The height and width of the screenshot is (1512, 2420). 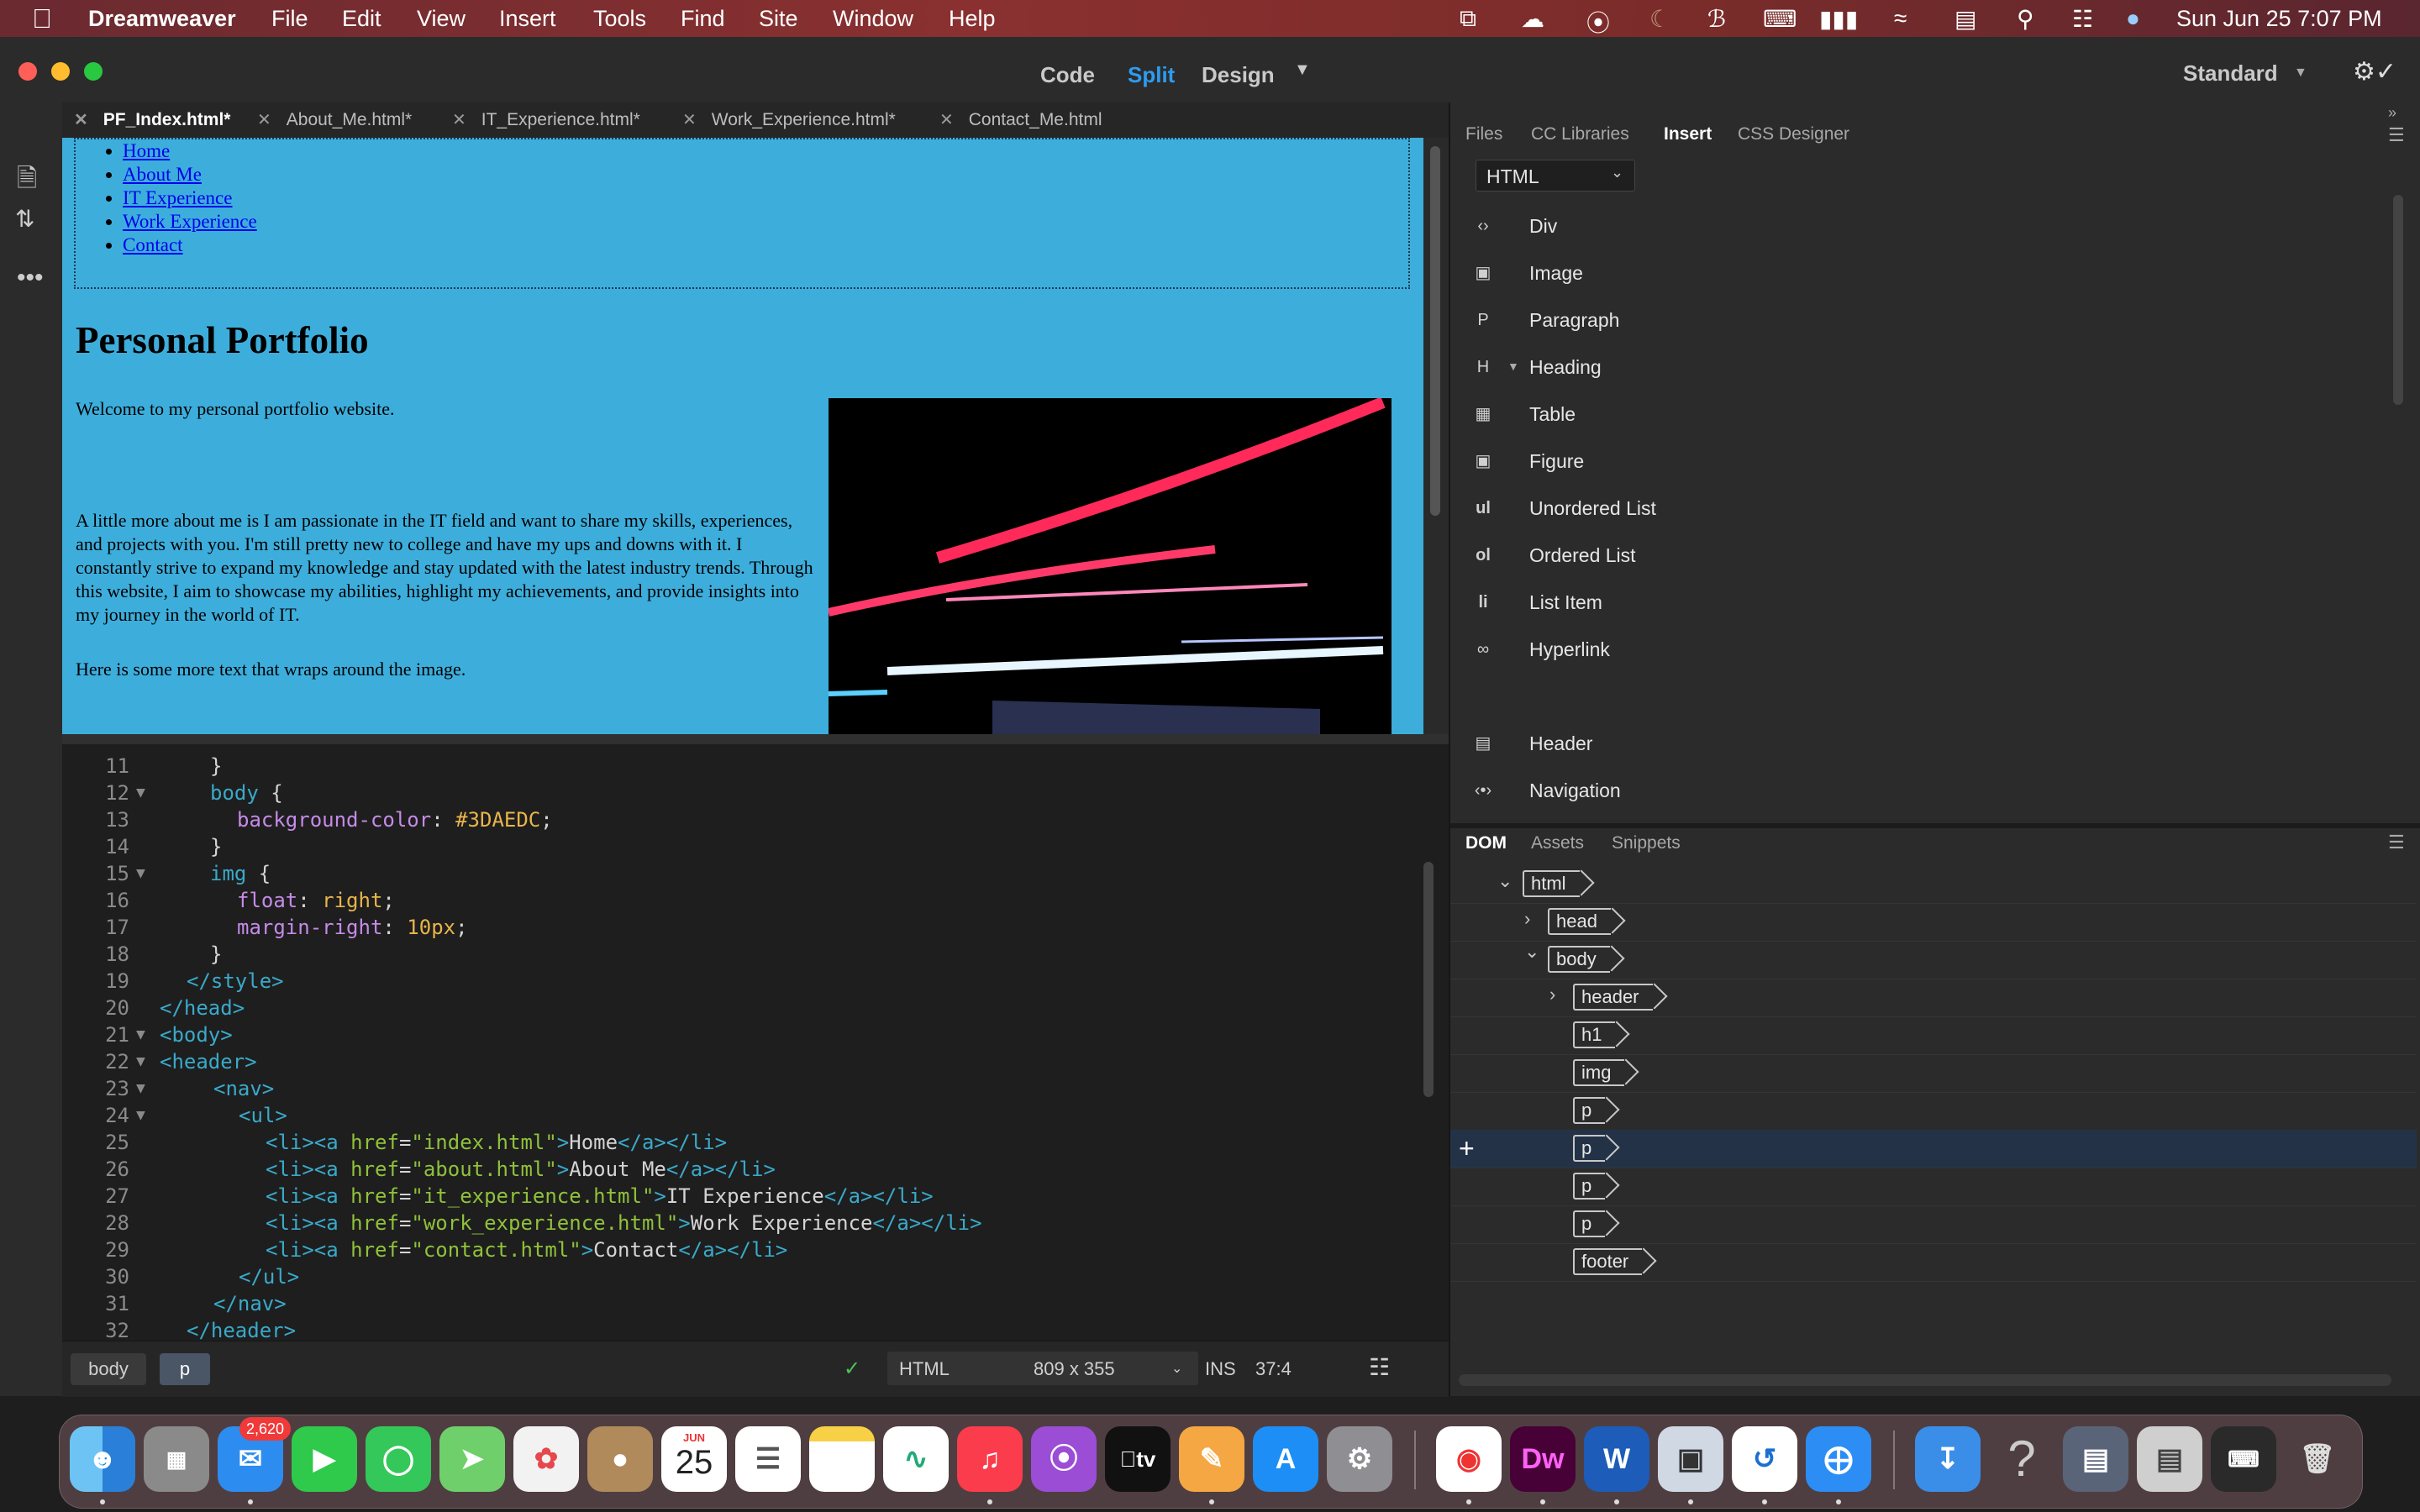 What do you see at coordinates (694, 1459) in the screenshot?
I see `calendar-icon: JUN 25` at bounding box center [694, 1459].